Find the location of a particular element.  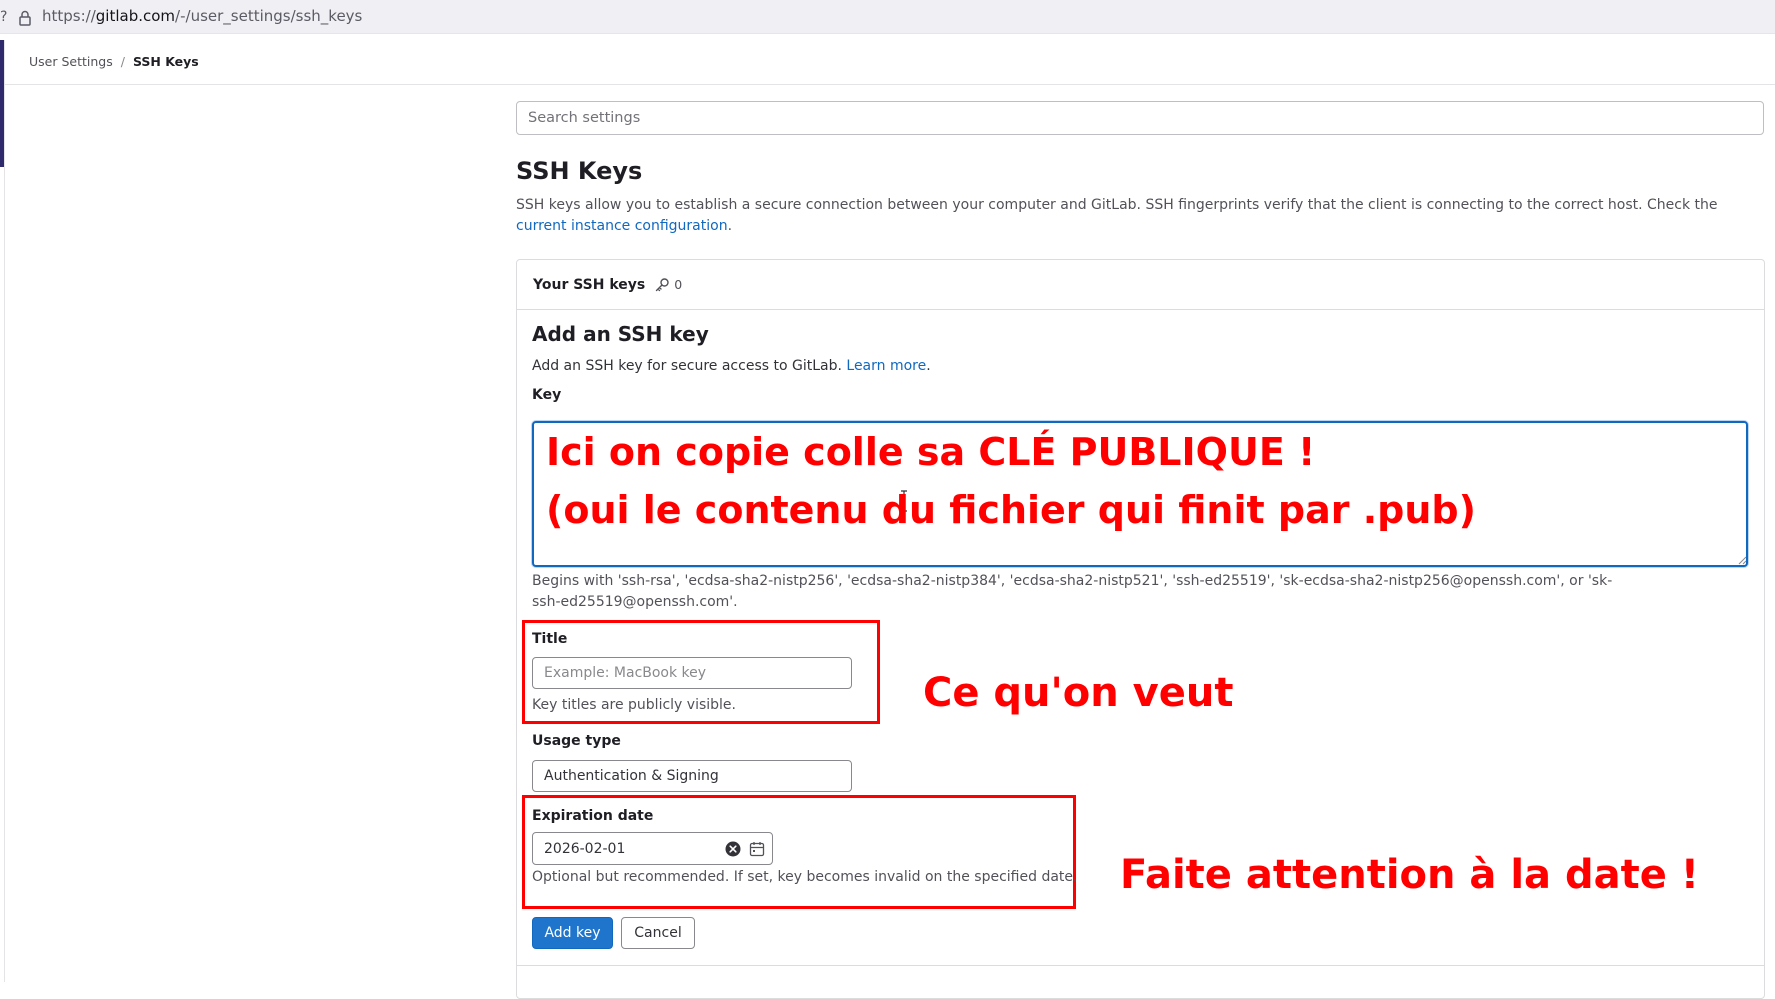

add-ssh-key-description-end: . is located at coordinates (928, 366).